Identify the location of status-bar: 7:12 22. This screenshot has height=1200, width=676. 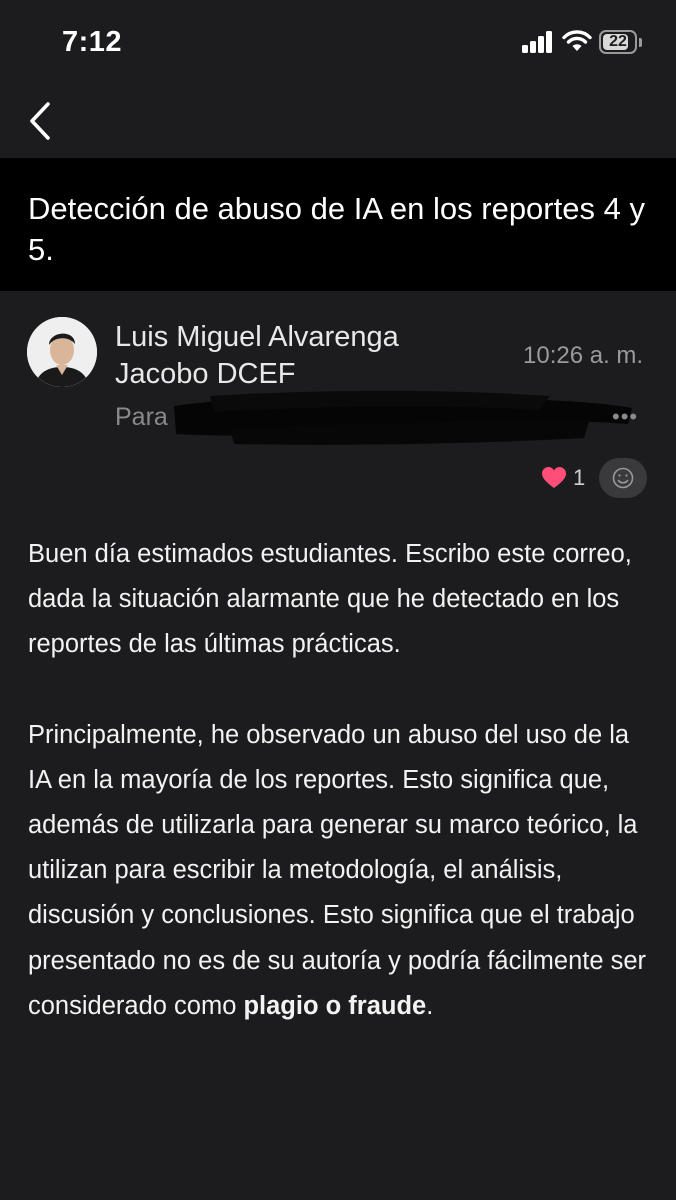
(338, 44).